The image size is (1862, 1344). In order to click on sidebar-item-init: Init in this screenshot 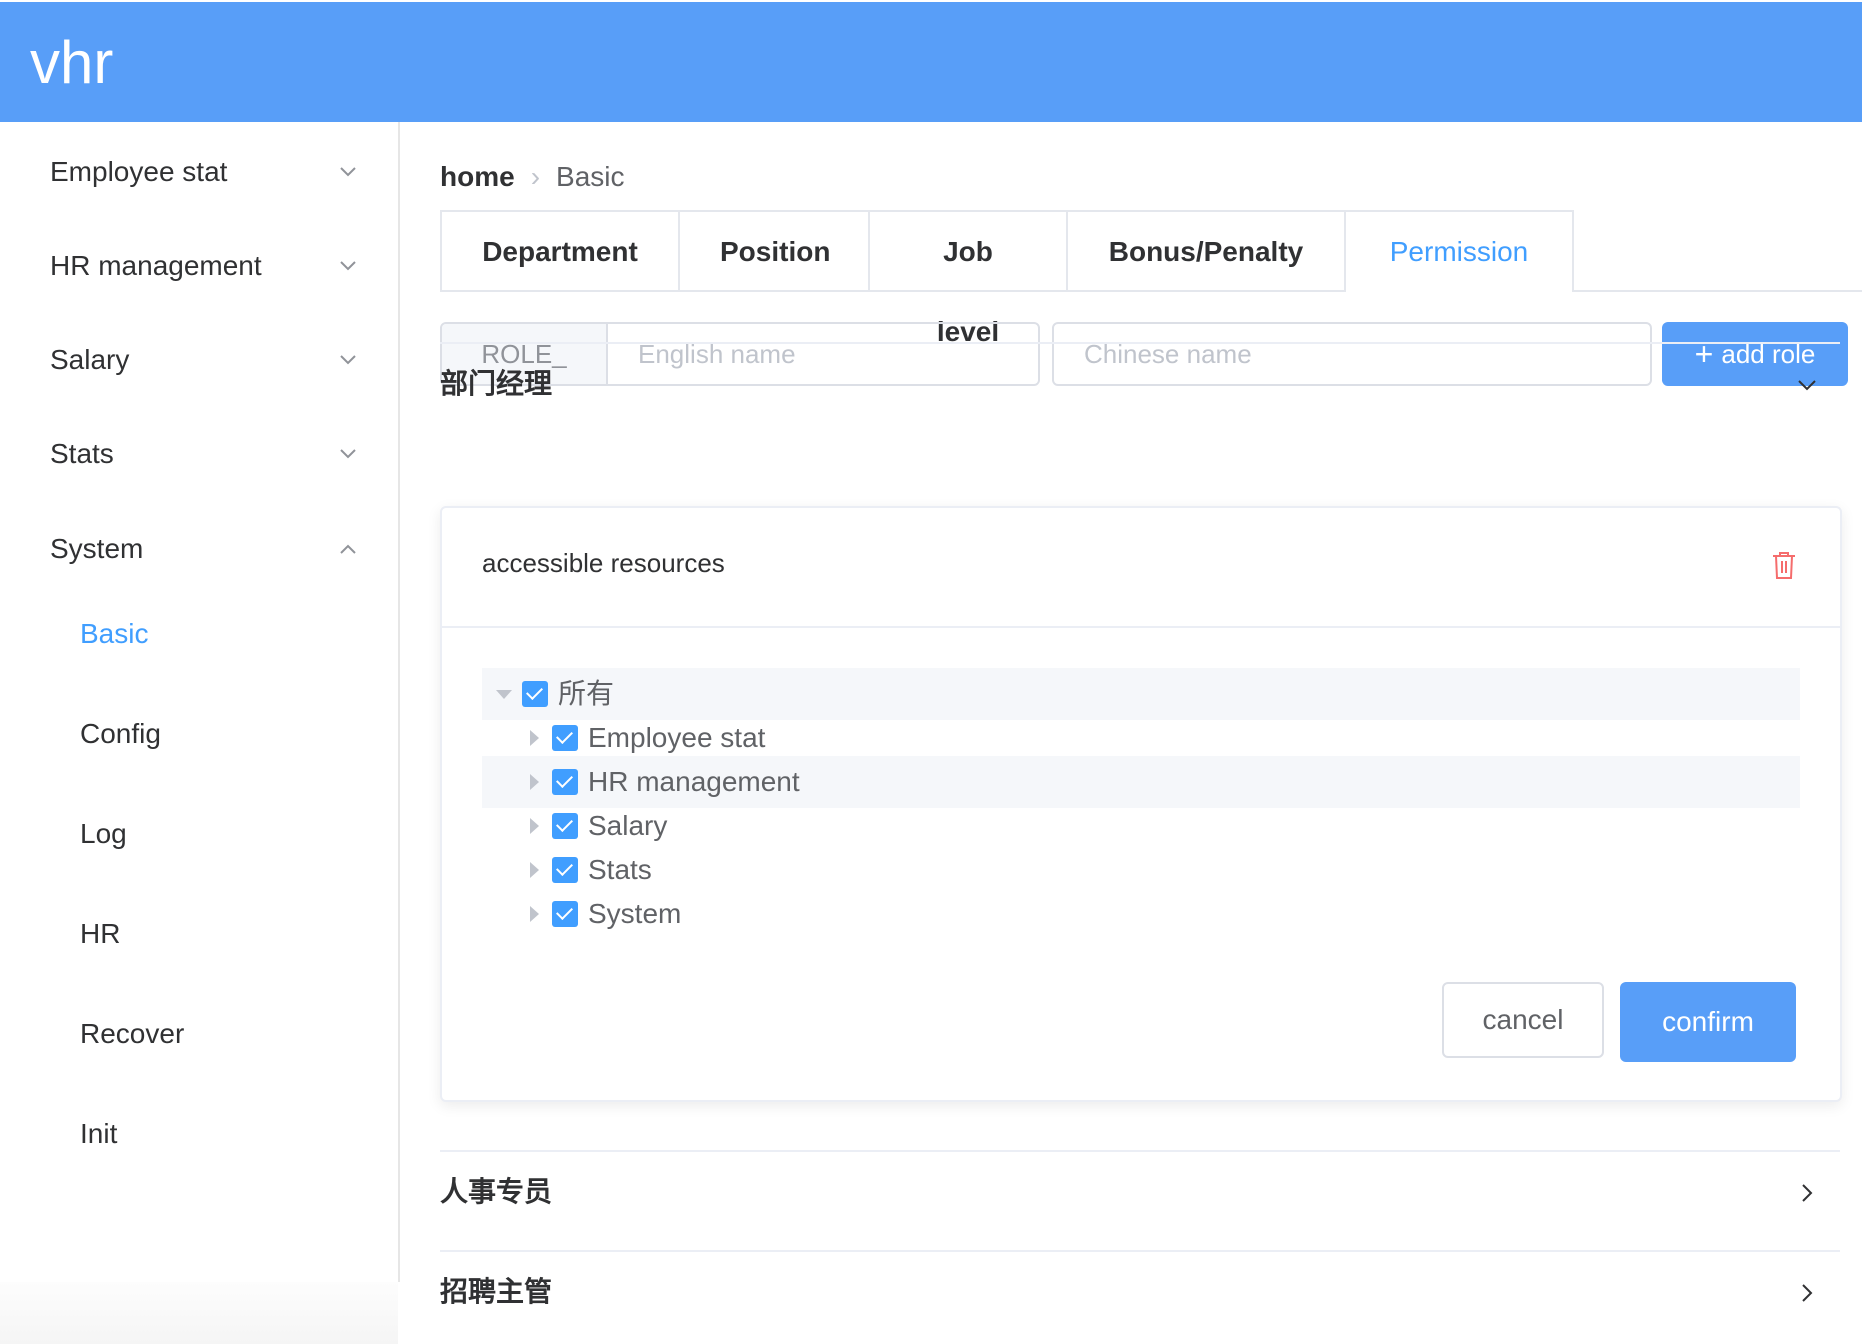, I will do `click(199, 1134)`.